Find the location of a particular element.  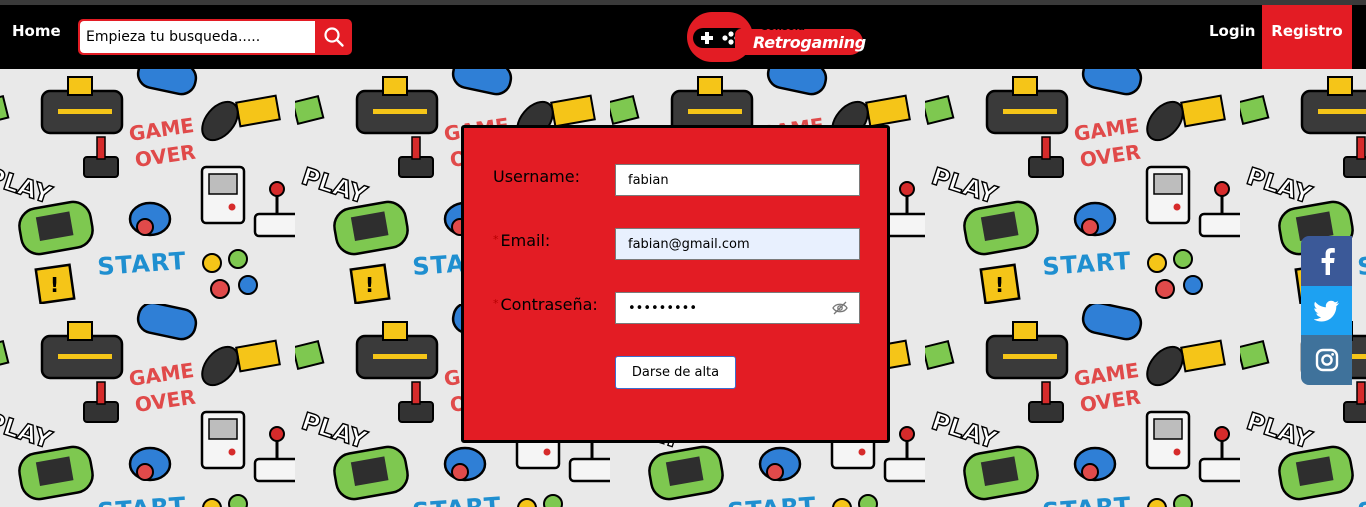

username-row: Username: is located at coordinates (675, 180).